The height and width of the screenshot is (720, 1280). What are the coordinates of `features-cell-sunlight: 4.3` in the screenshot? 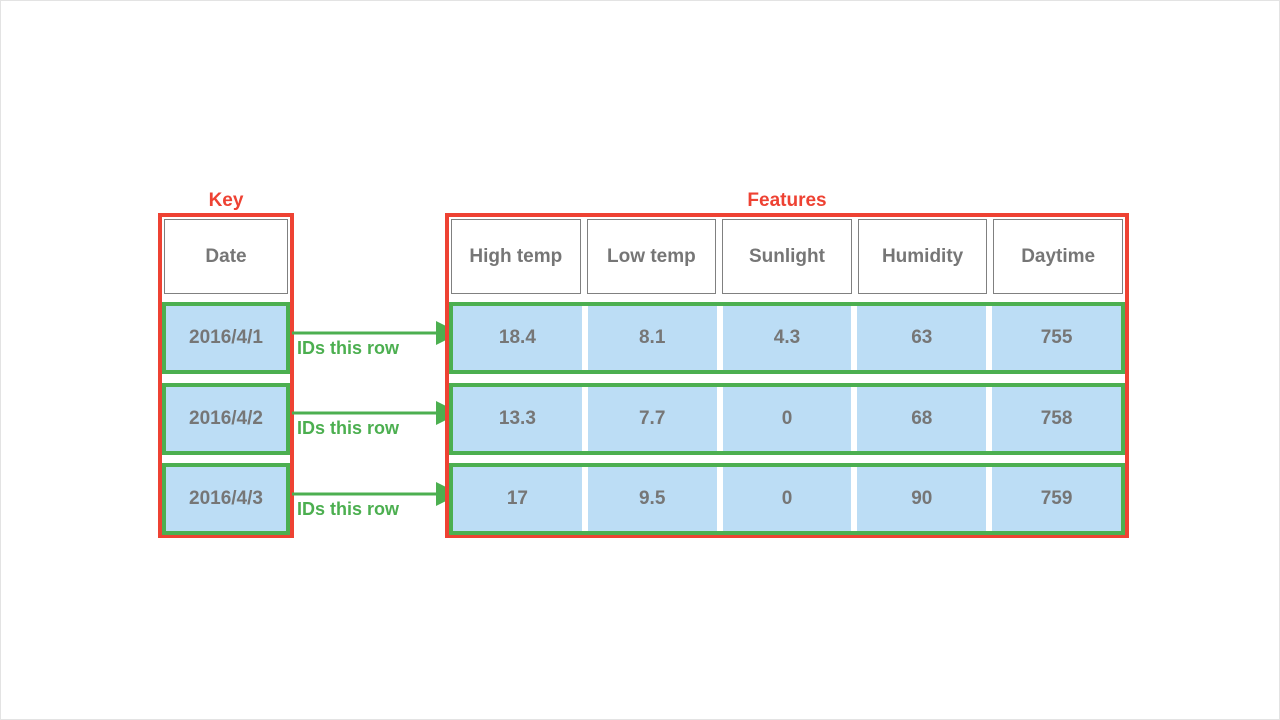 It's located at (787, 338).